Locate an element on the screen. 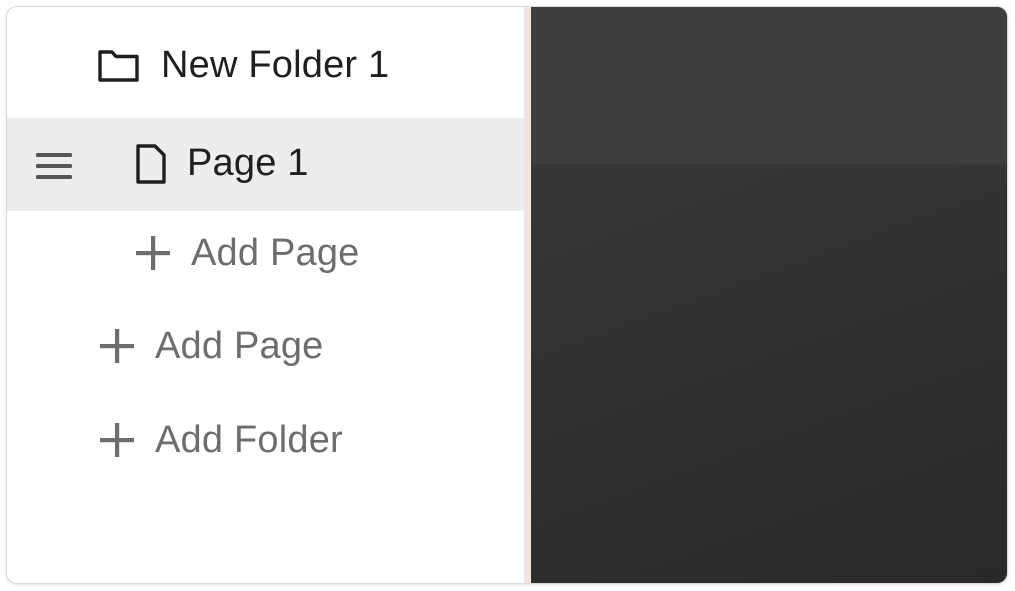  page-row-selected: Page 1 is located at coordinates (265, 164).